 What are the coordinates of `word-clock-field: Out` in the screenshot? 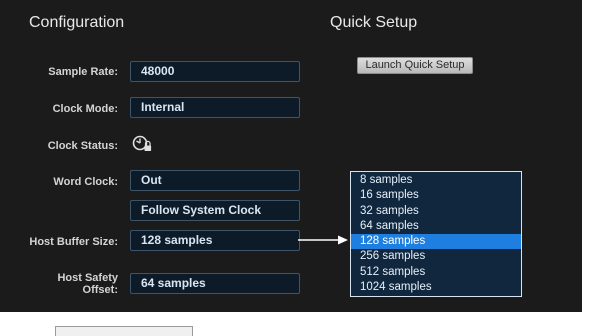 It's located at (215, 180).